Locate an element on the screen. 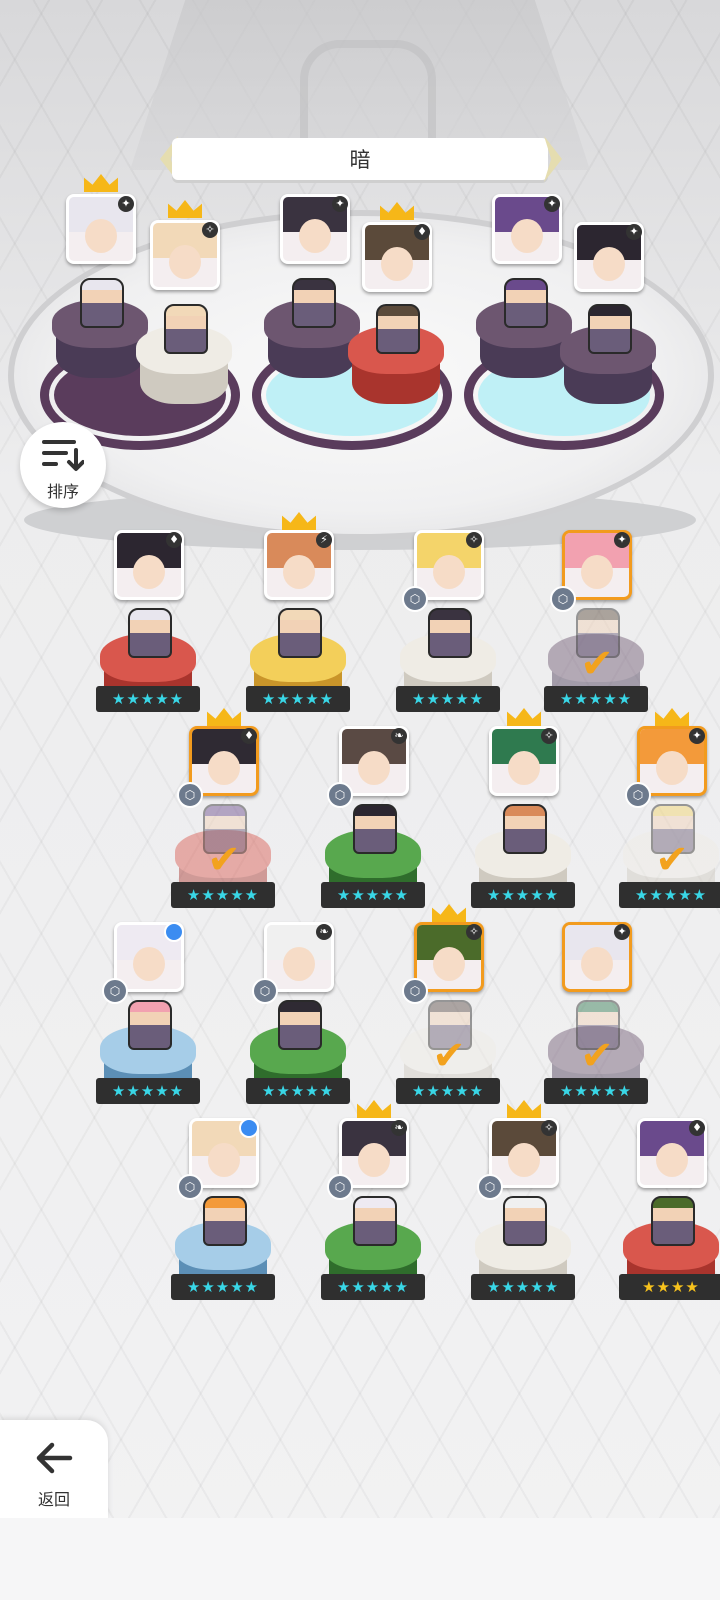  formation-portrait-1-face is located at coordinates (101, 236).